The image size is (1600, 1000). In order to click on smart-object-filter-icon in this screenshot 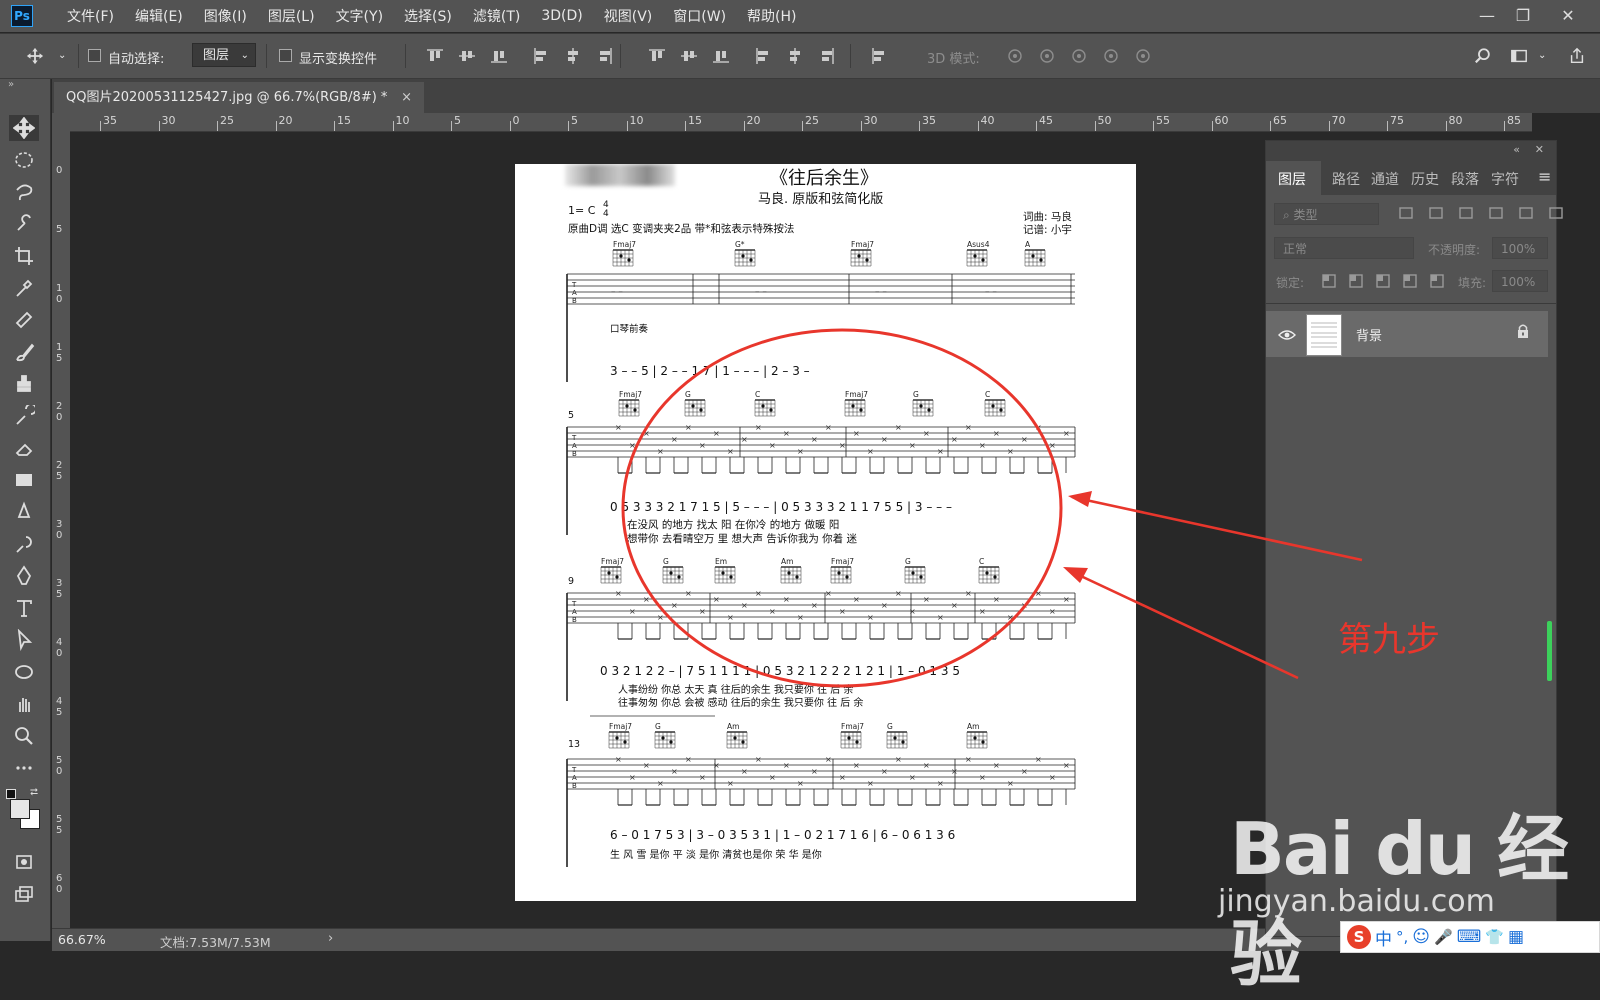, I will do `click(1526, 213)`.